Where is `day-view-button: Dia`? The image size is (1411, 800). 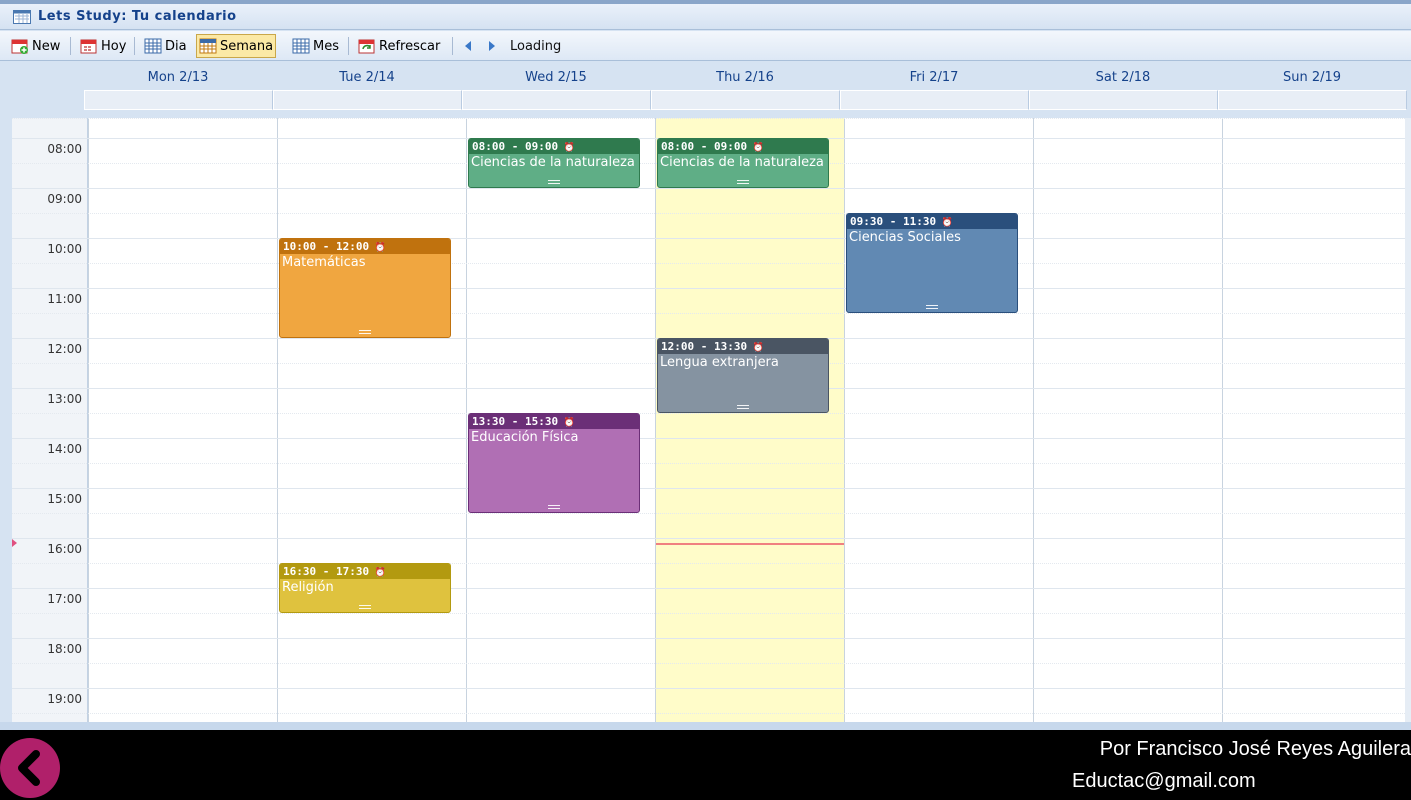 day-view-button: Dia is located at coordinates (165, 46).